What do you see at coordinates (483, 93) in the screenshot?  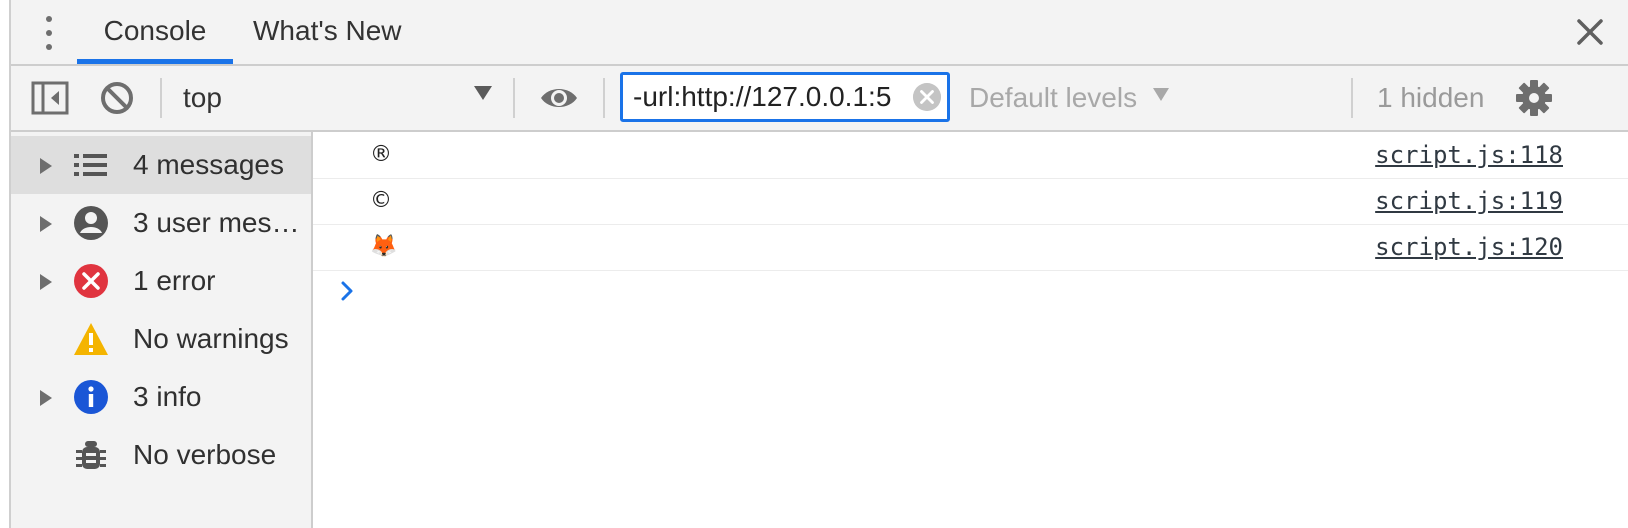 I see `context-dropdown-arrow-icon` at bounding box center [483, 93].